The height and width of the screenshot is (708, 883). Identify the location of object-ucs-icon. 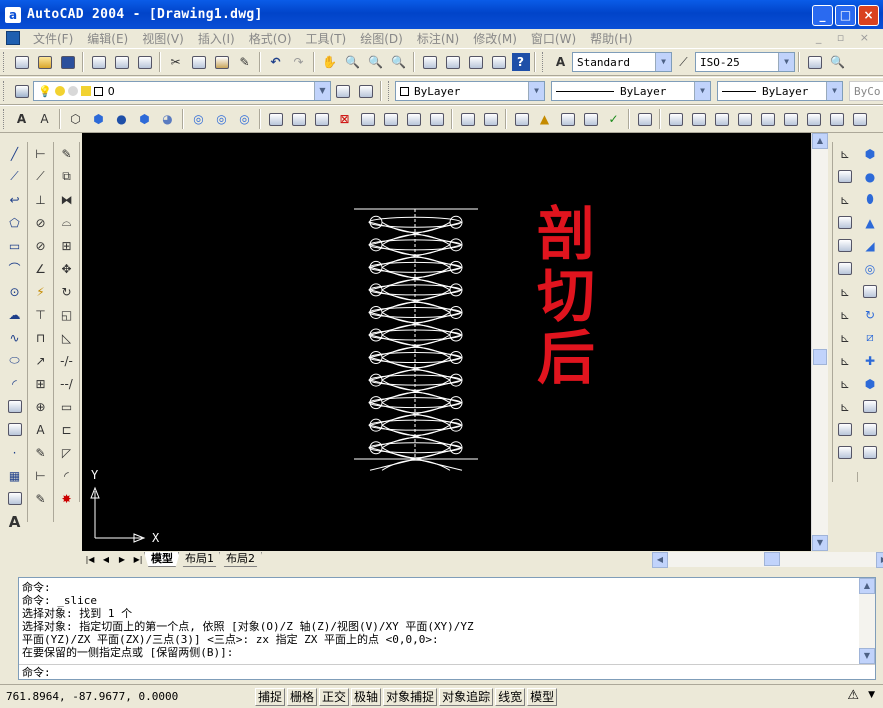
(845, 246).